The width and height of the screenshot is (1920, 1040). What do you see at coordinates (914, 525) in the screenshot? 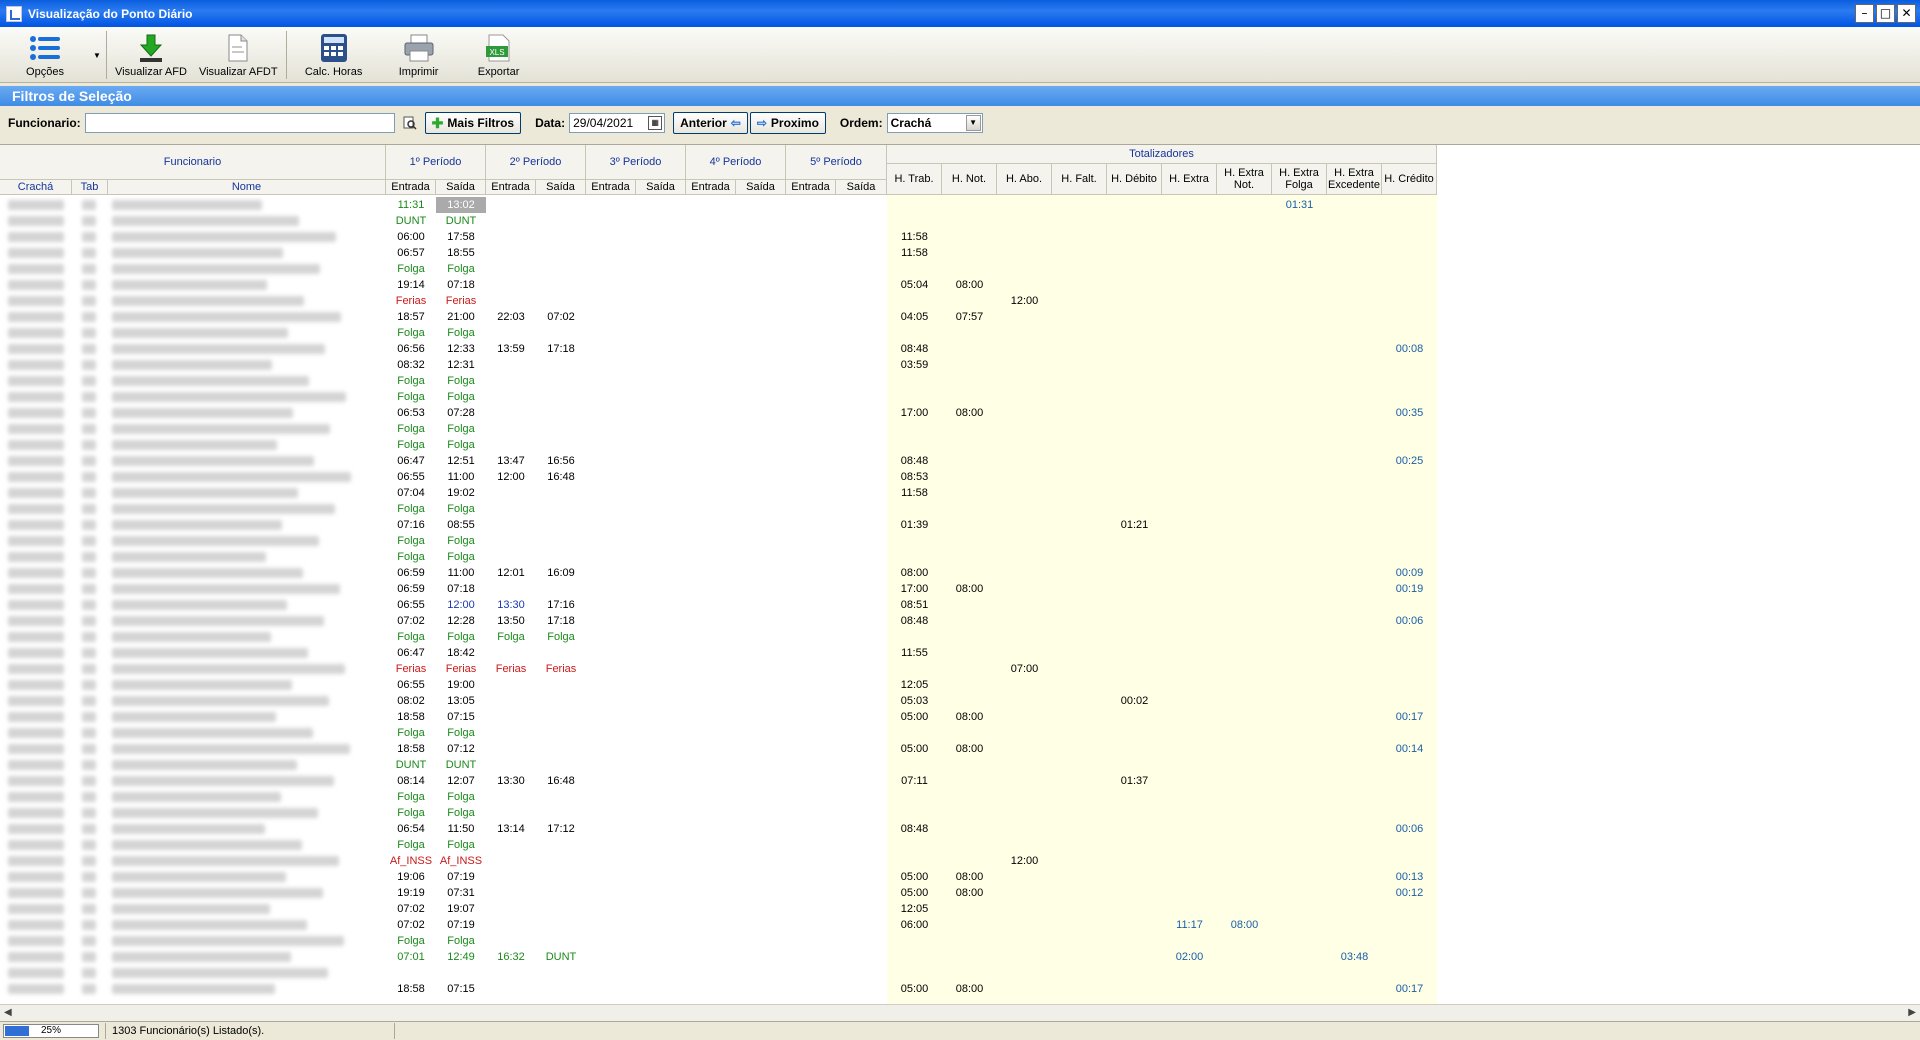
I see `total-cell: 01:39` at bounding box center [914, 525].